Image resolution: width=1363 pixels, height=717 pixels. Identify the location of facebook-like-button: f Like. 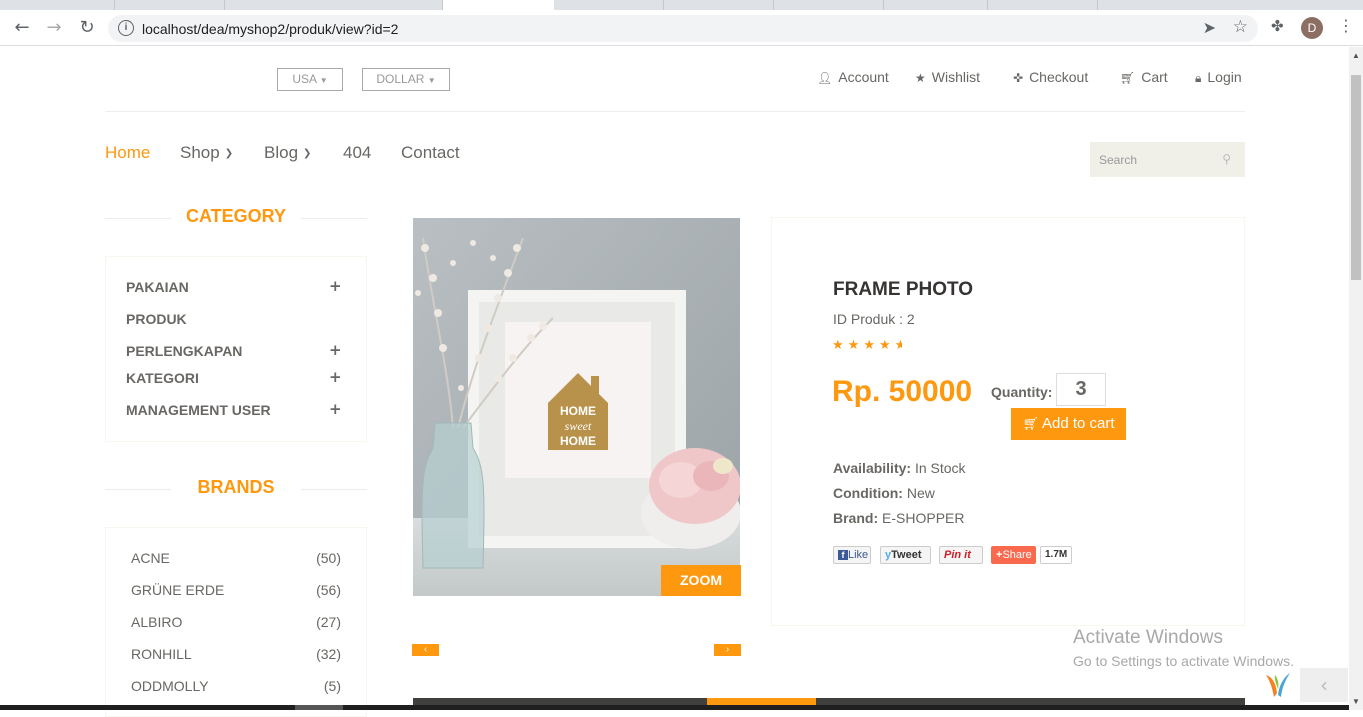
(852, 555).